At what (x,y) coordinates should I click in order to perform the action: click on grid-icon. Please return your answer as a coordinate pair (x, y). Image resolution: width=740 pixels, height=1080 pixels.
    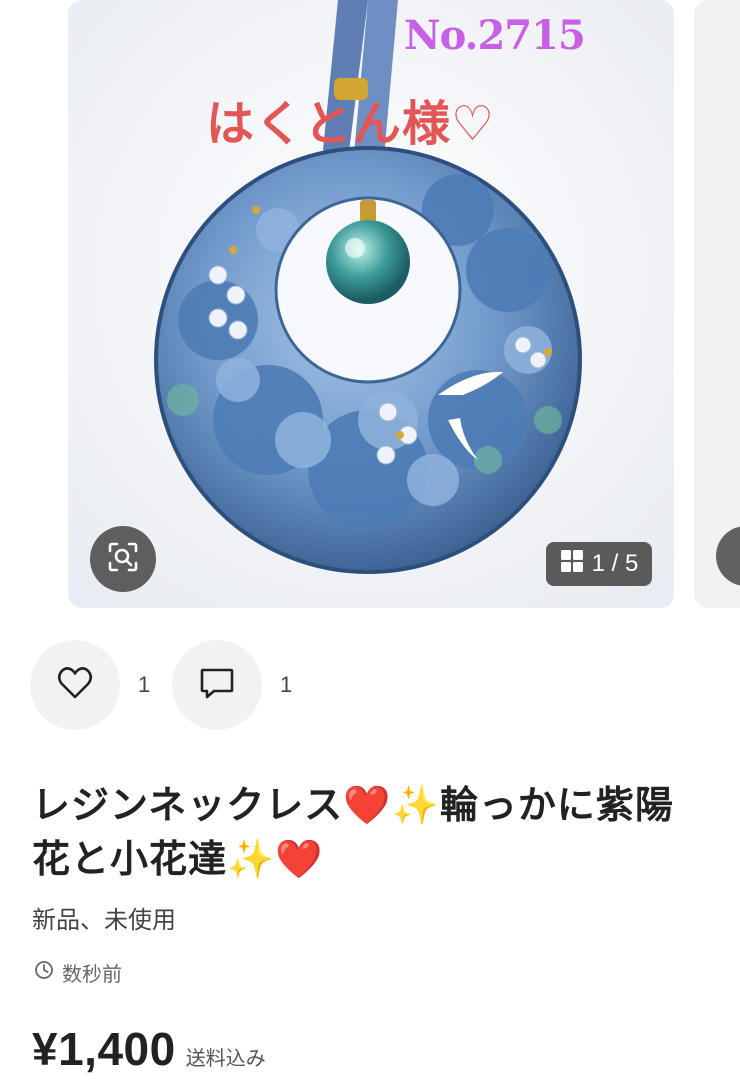
    Looking at the image, I should click on (572, 564).